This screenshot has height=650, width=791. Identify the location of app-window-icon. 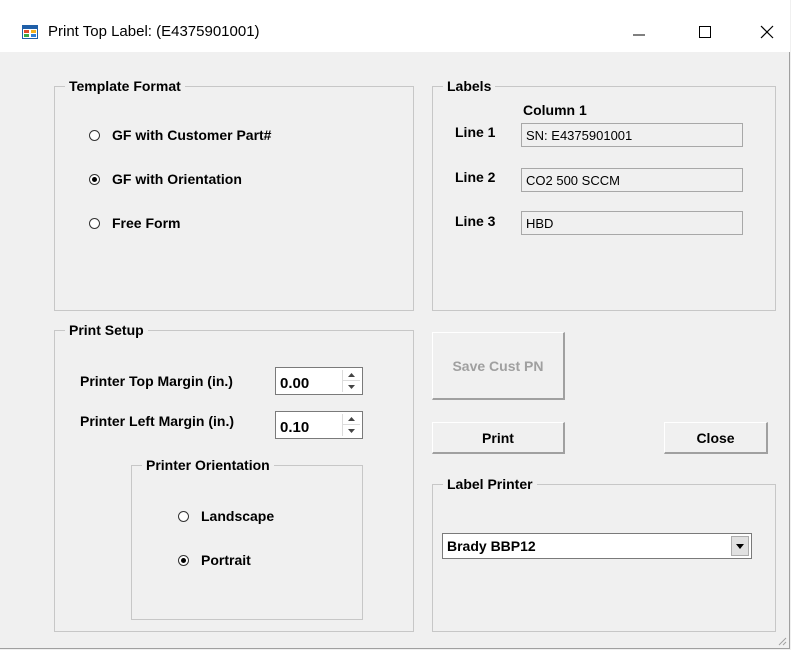
(30, 32).